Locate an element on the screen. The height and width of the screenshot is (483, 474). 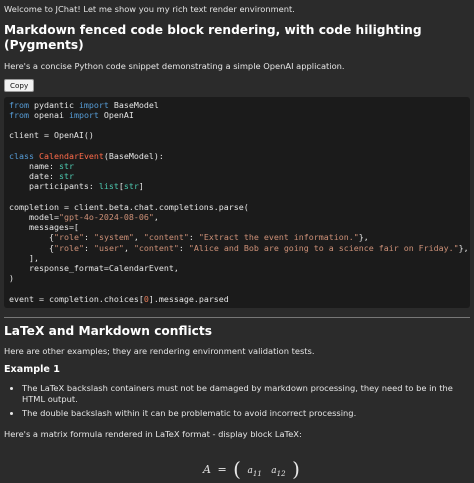
code-line: date: str is located at coordinates (237, 176).